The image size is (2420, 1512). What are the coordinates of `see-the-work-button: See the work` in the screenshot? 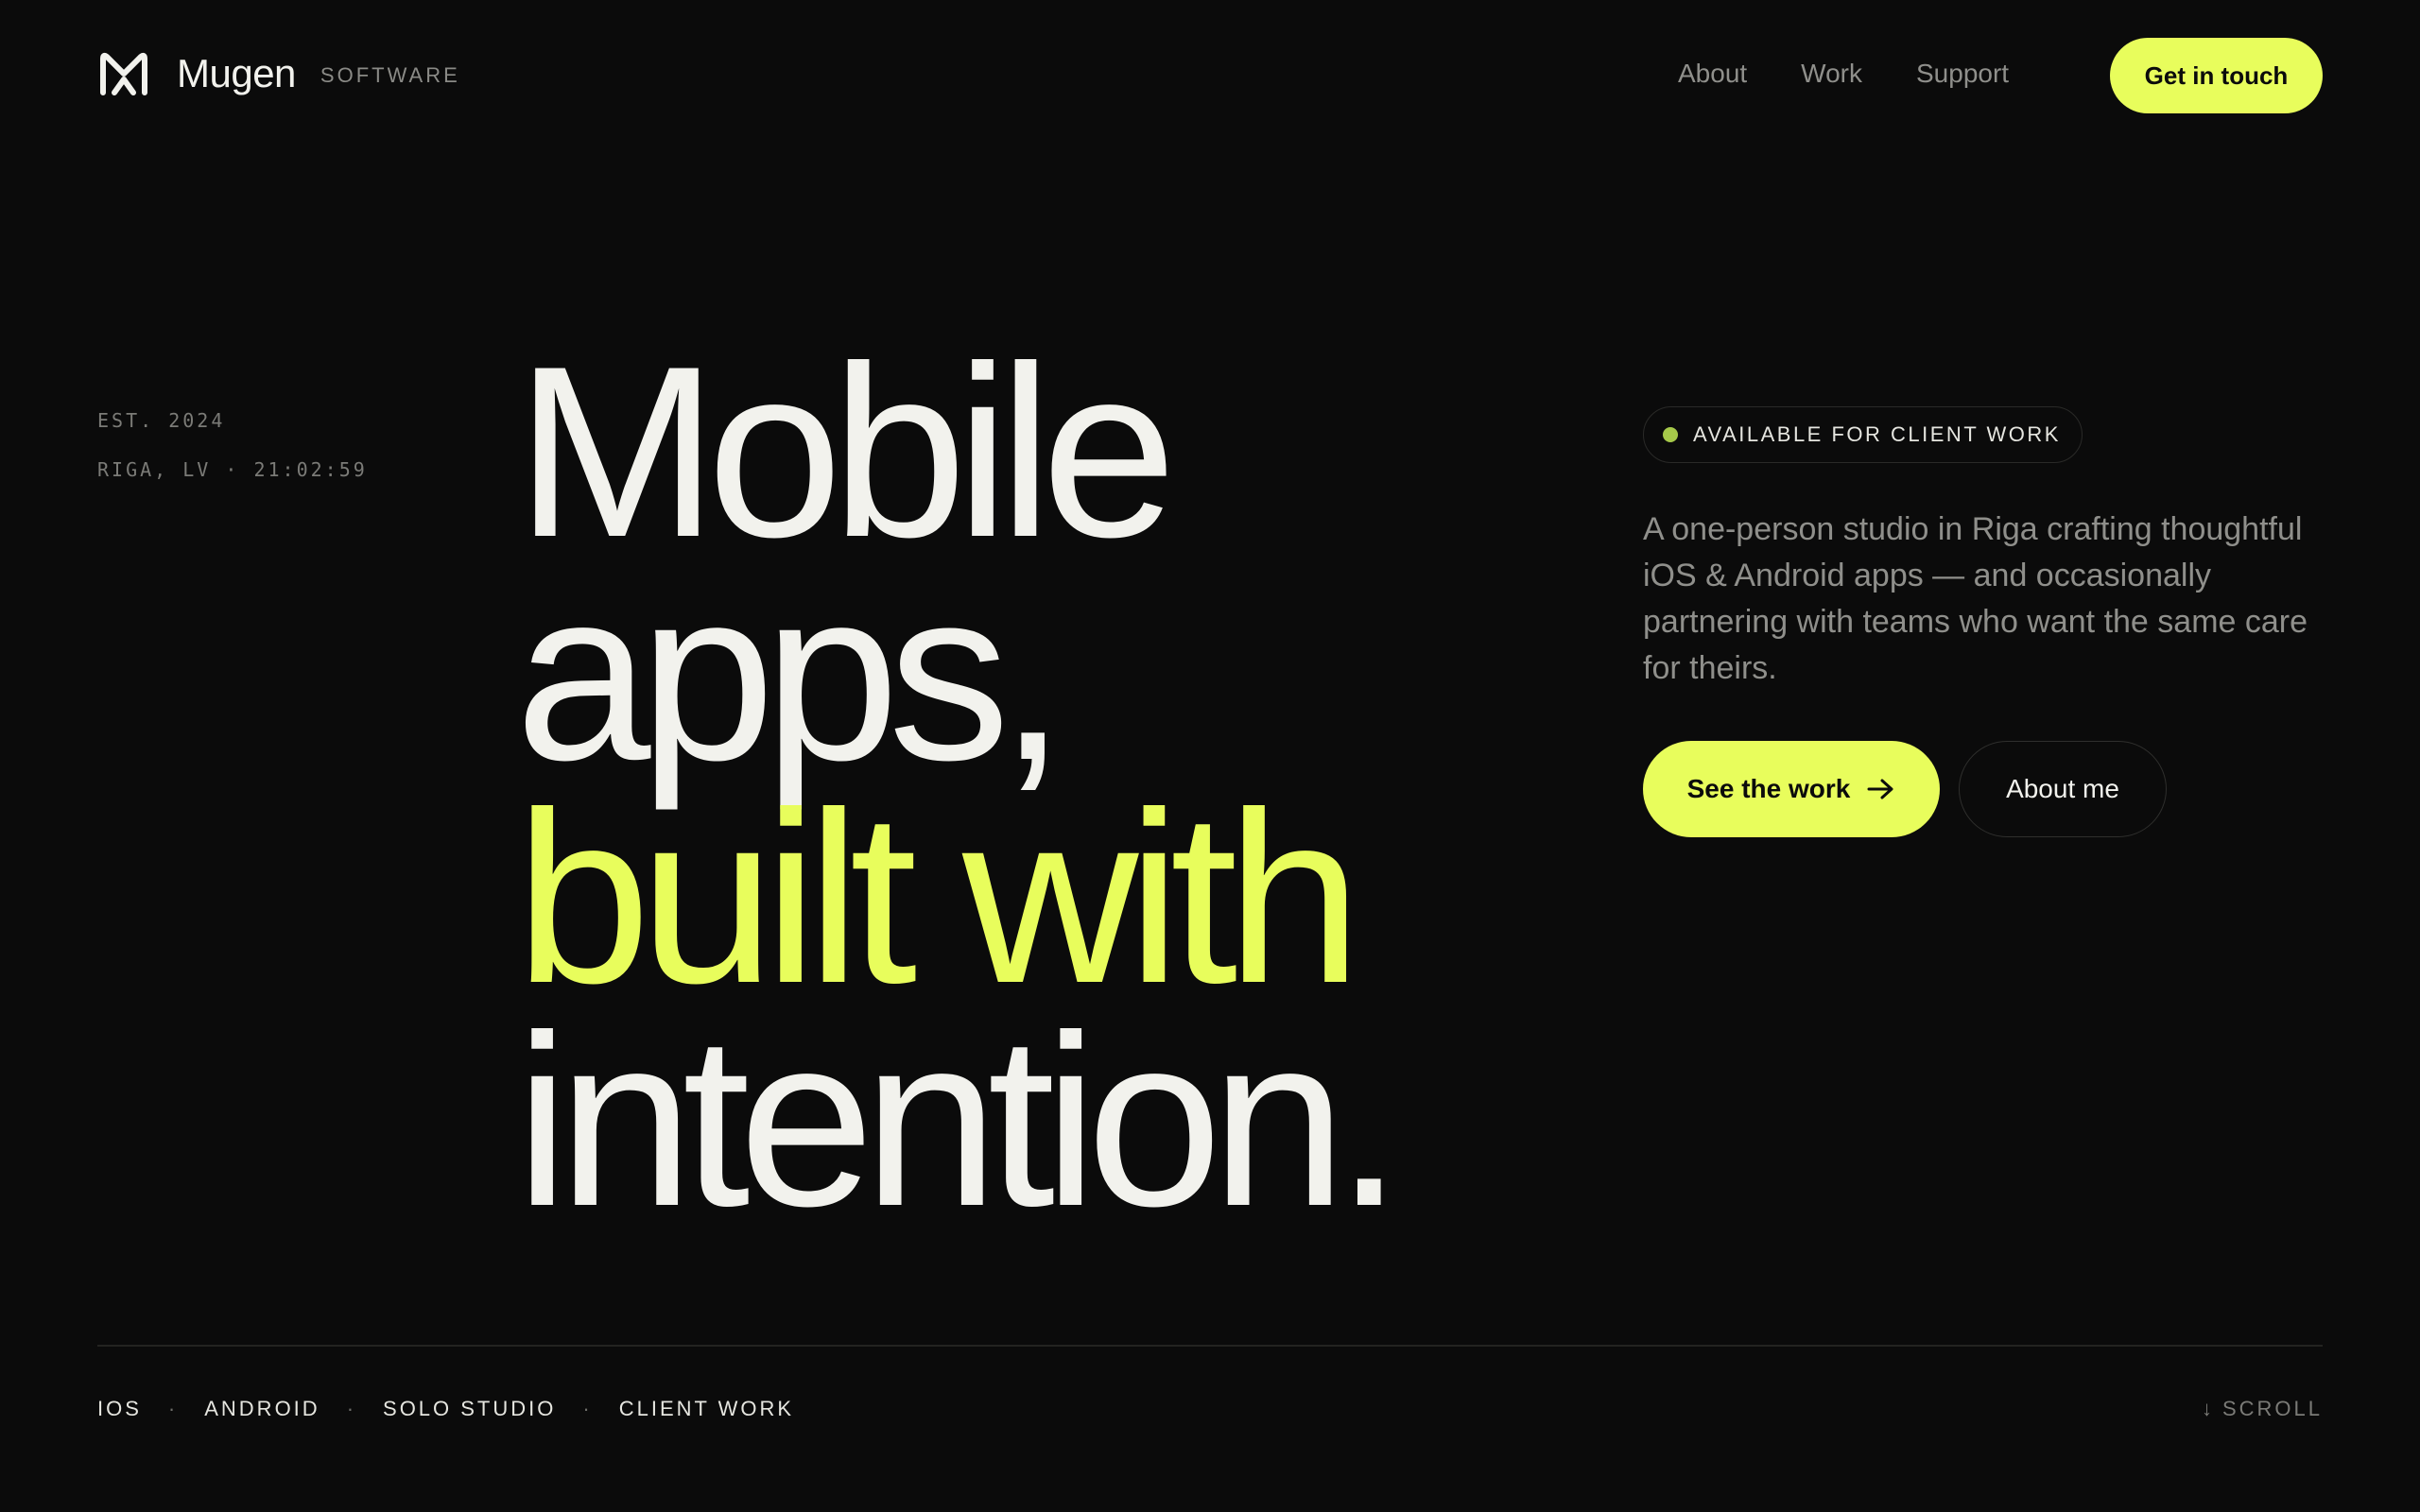 It's located at (1791, 789).